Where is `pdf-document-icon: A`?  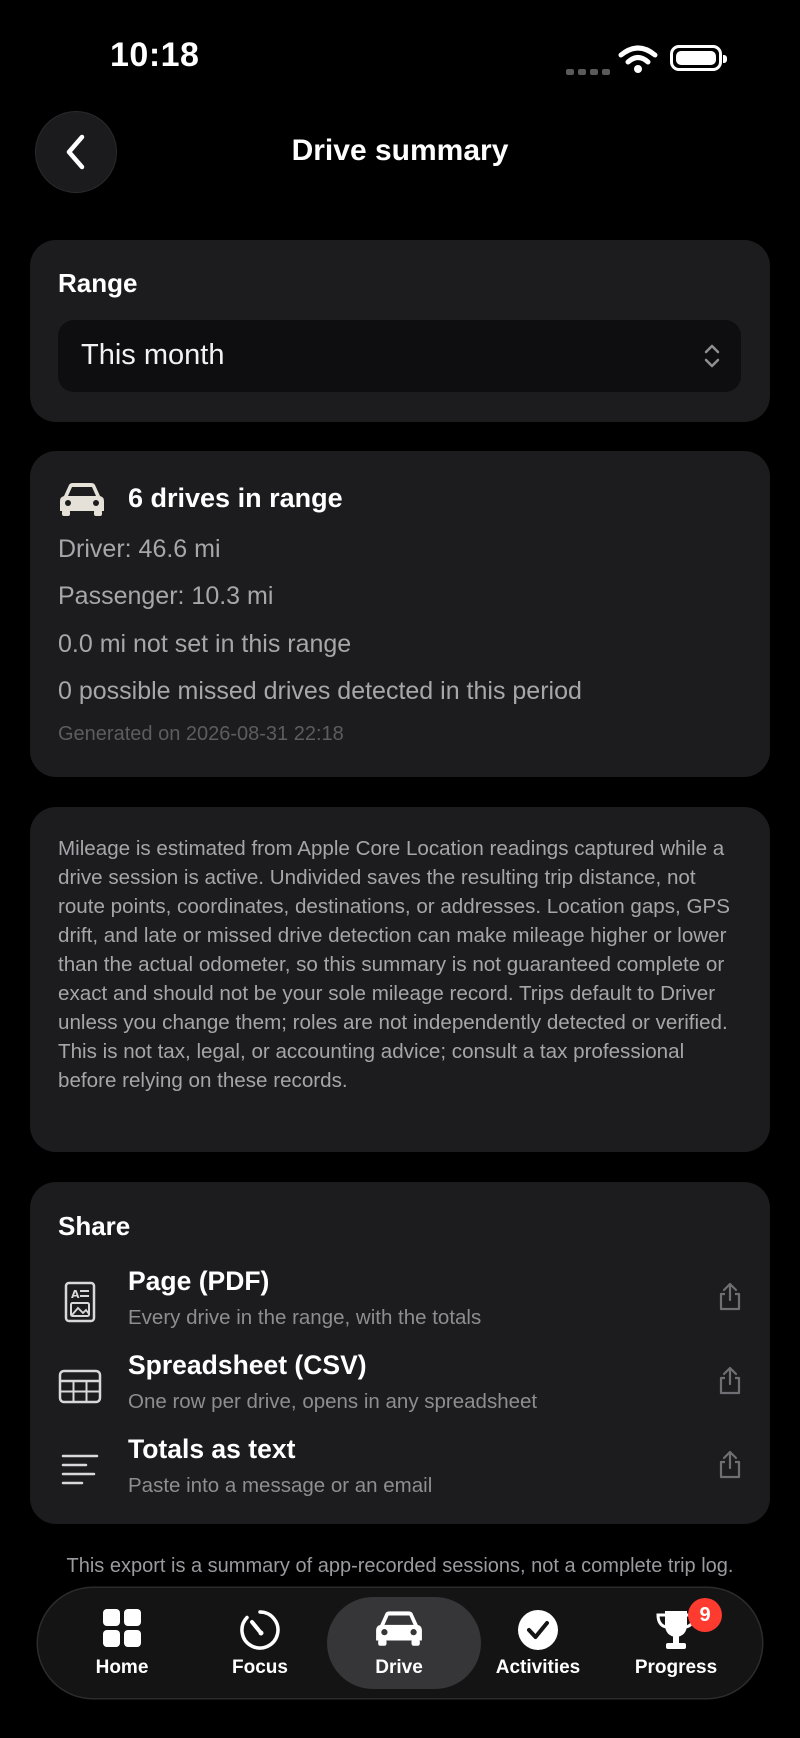 pdf-document-icon: A is located at coordinates (80, 1304).